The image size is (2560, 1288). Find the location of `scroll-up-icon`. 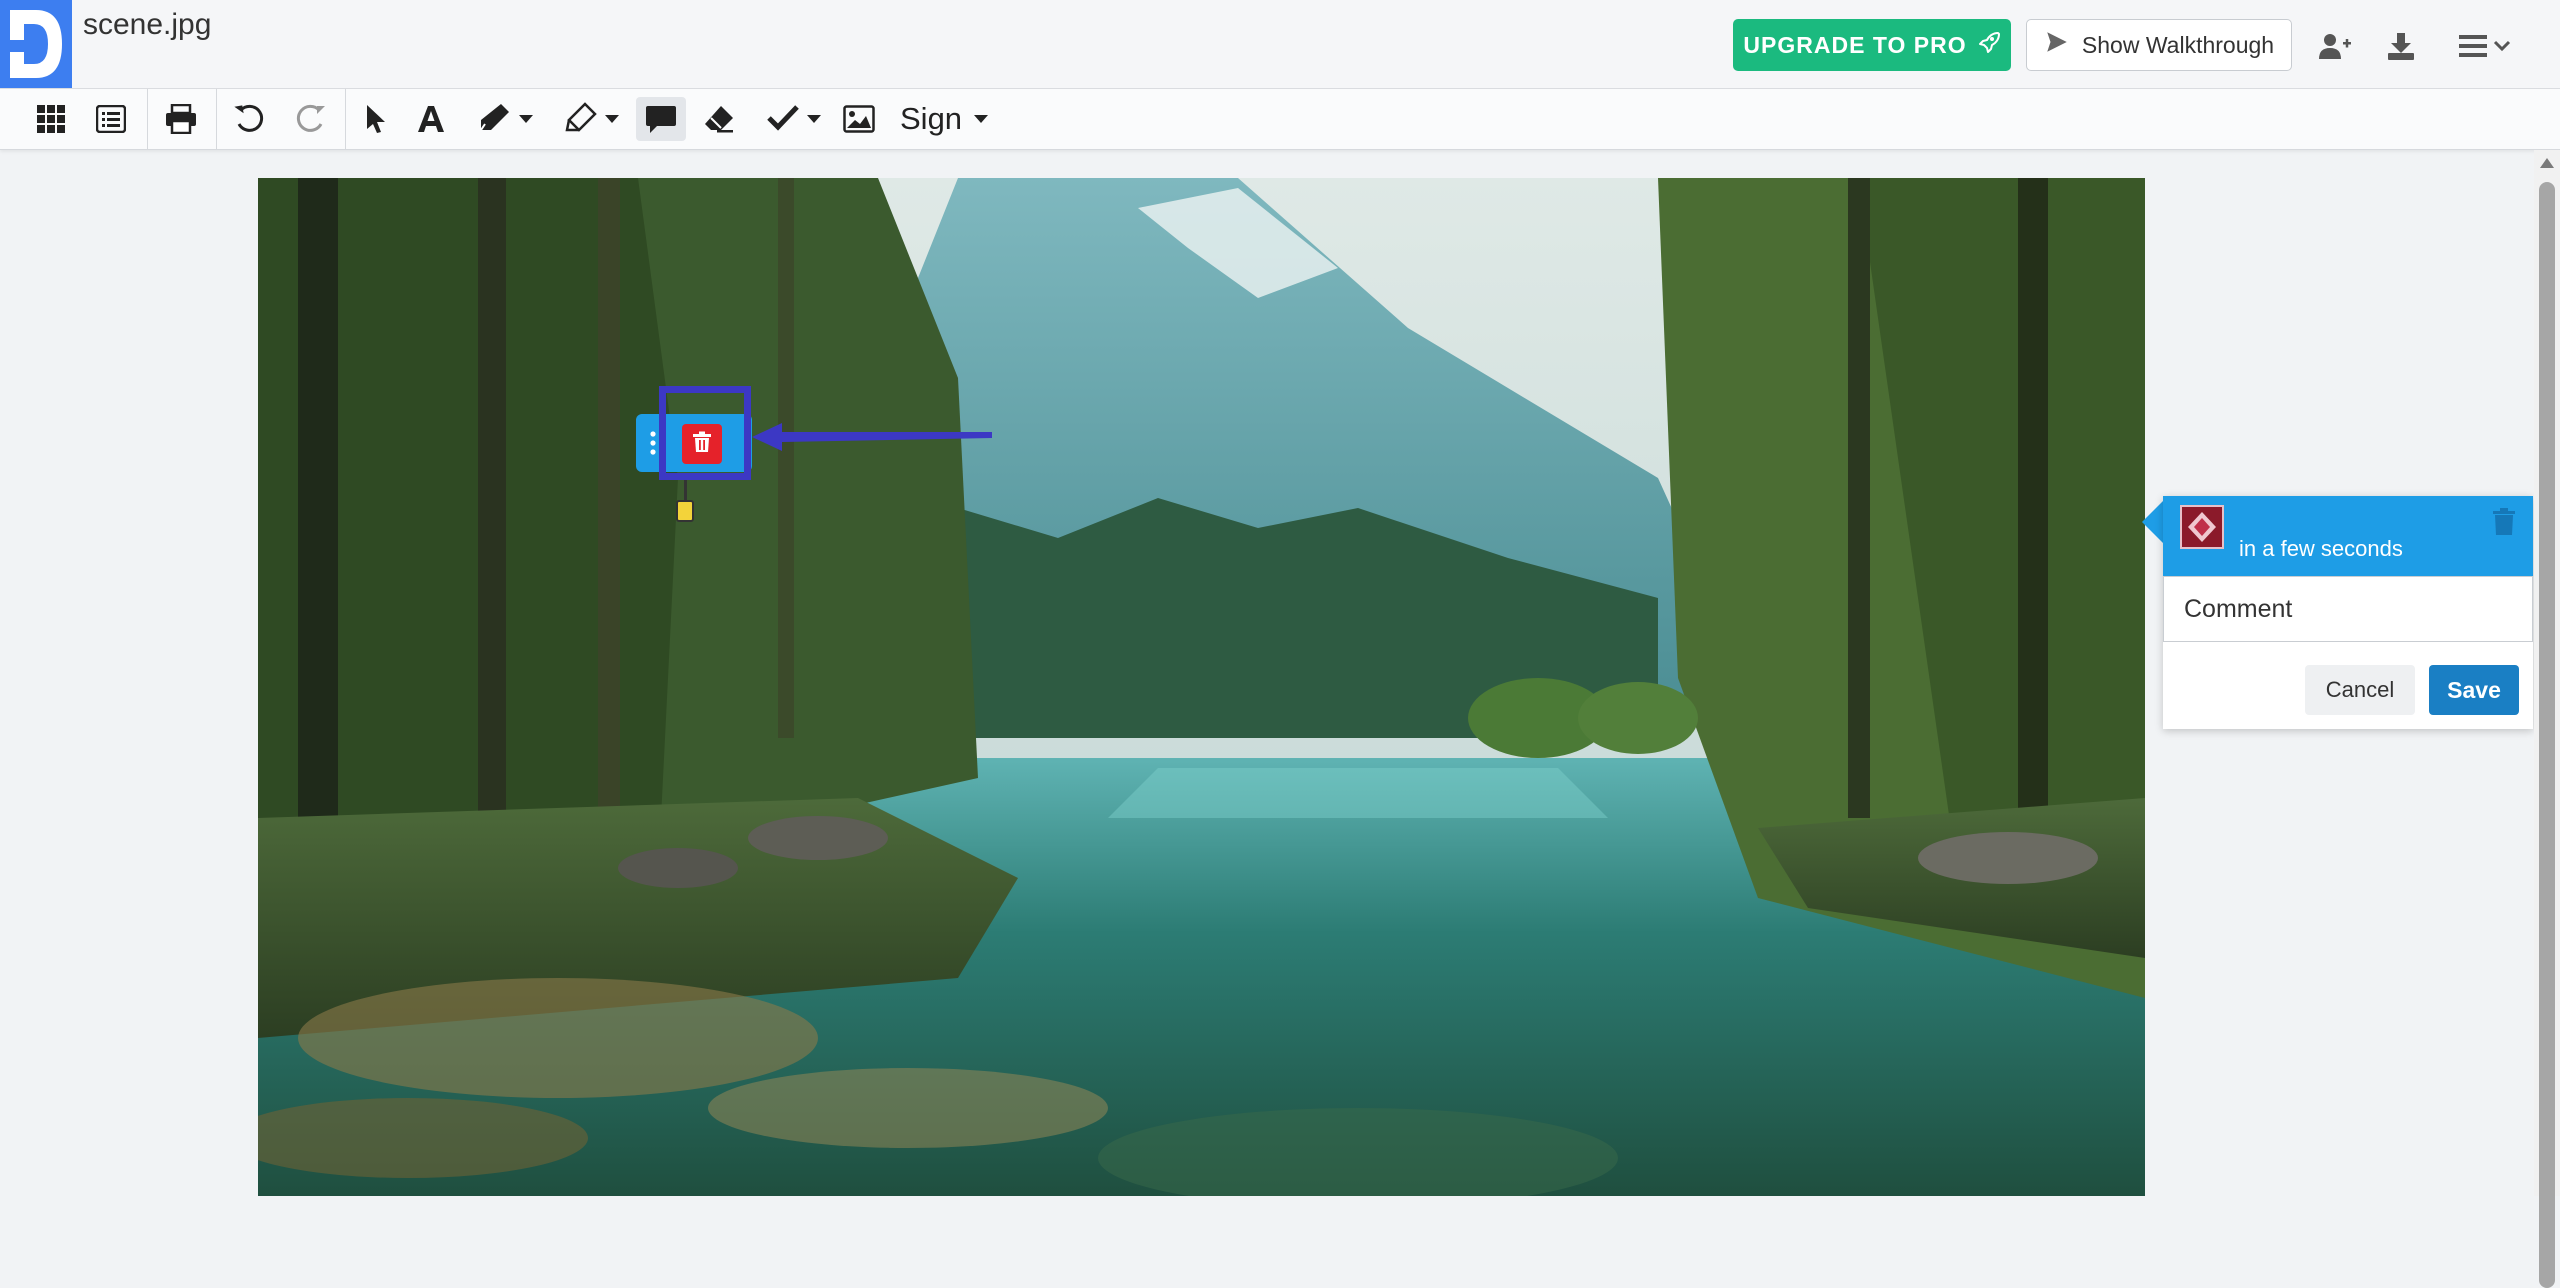

scroll-up-icon is located at coordinates (2547, 163).